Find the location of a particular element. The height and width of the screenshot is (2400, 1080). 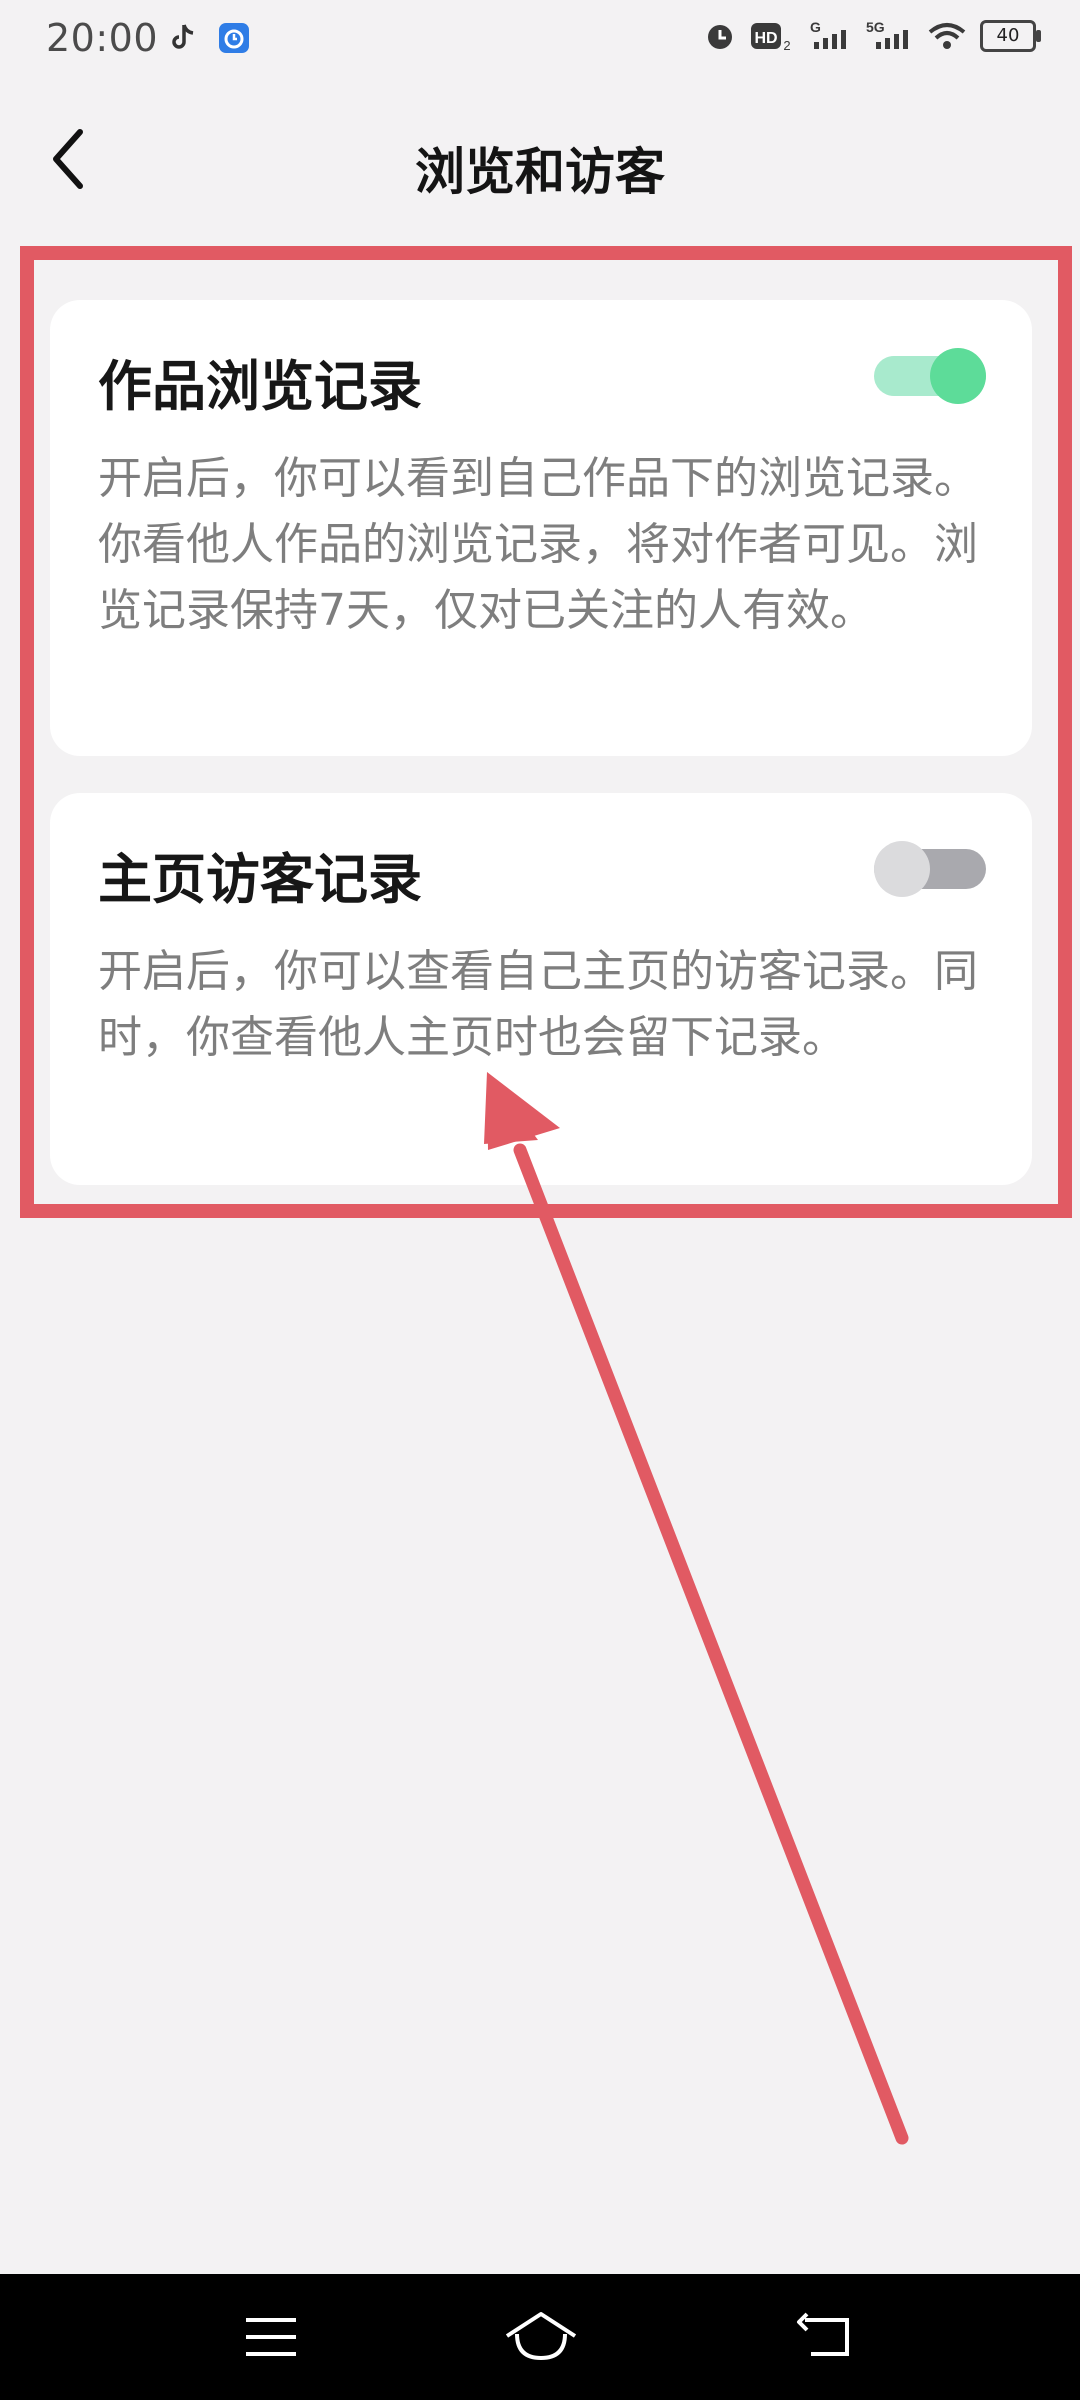

svg-text: G is located at coordinates (815, 27).